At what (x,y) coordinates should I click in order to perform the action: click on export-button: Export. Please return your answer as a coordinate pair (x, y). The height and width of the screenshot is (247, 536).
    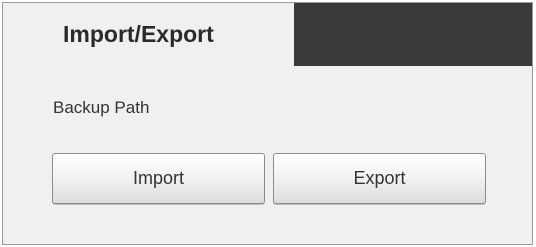
    Looking at the image, I should click on (379, 178).